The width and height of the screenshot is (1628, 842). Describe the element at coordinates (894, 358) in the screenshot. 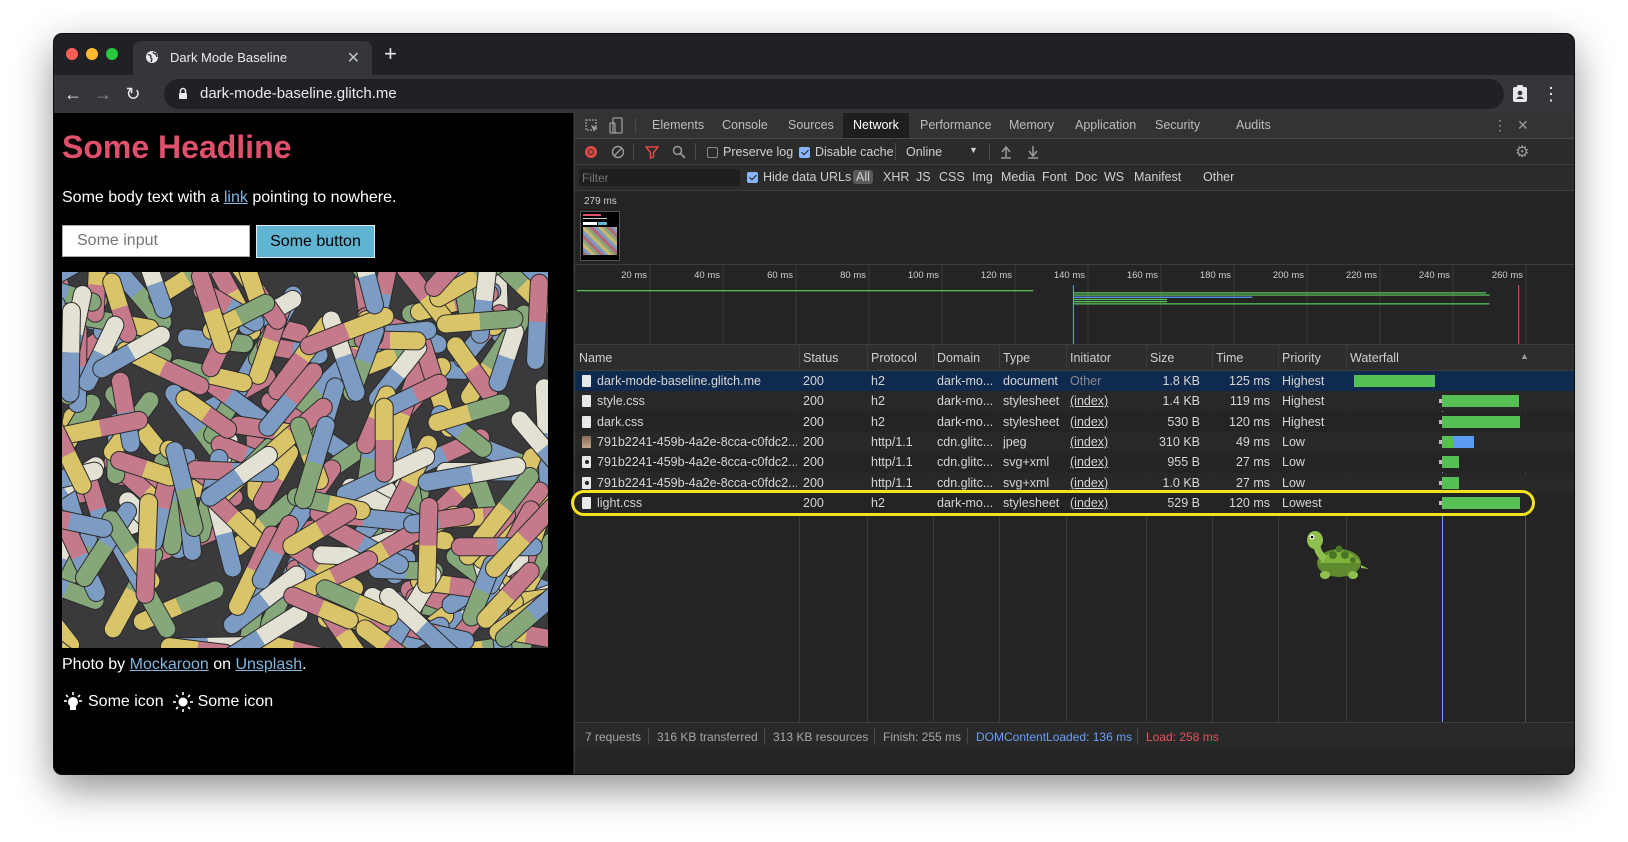

I see `column-header-protocol: Protocol` at that location.